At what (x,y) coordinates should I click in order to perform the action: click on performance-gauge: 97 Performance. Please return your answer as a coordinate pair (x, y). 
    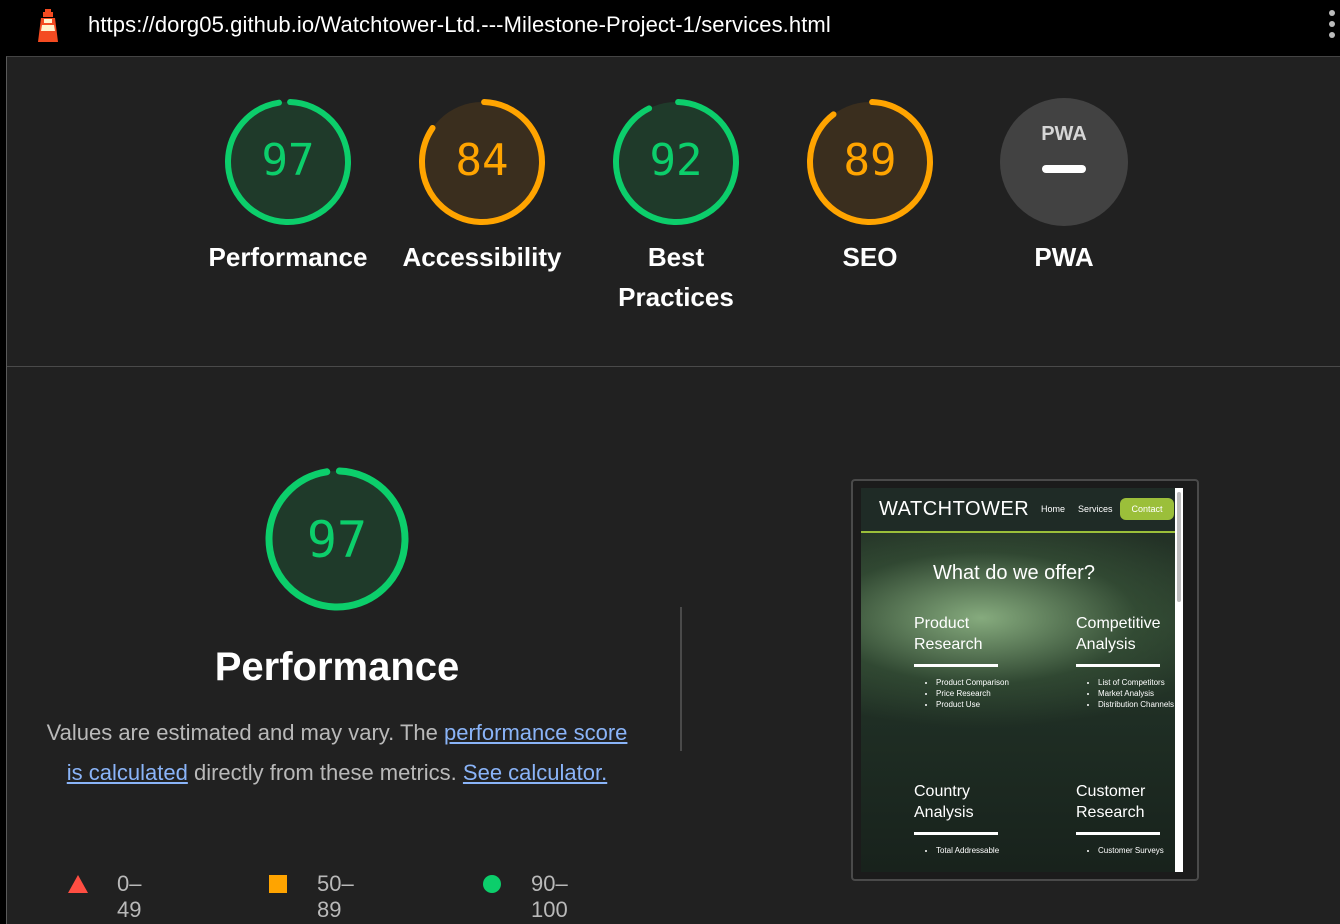
    Looking at the image, I should click on (288, 187).